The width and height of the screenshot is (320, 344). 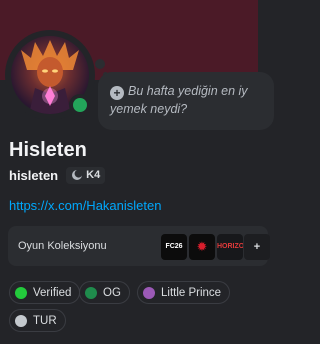 What do you see at coordinates (139, 246) in the screenshot?
I see `game-collection-card: Oyun Koleksiyonu FC26 ✹ HORIZON +` at bounding box center [139, 246].